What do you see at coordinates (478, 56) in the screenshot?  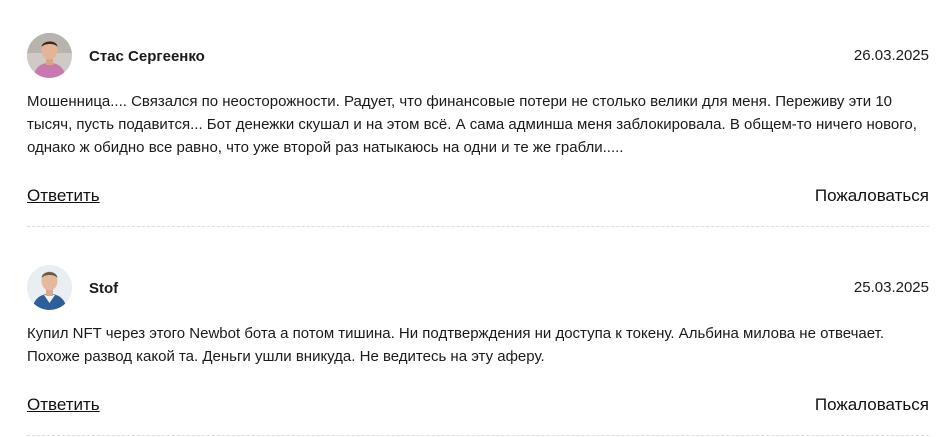 I see `comment-header: Стас Сергеенко 26.03.2025` at bounding box center [478, 56].